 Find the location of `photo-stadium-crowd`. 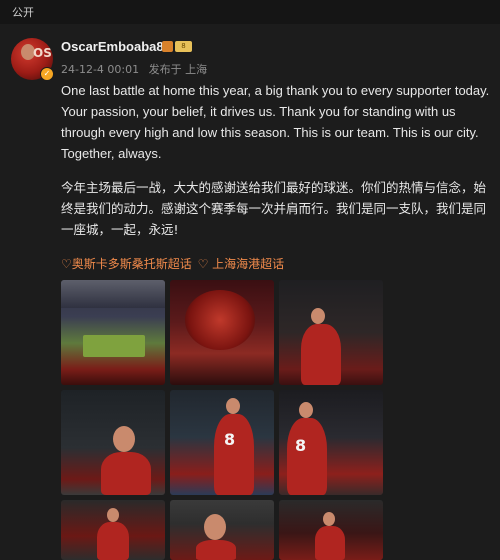

photo-stadium-crowd is located at coordinates (113, 332).